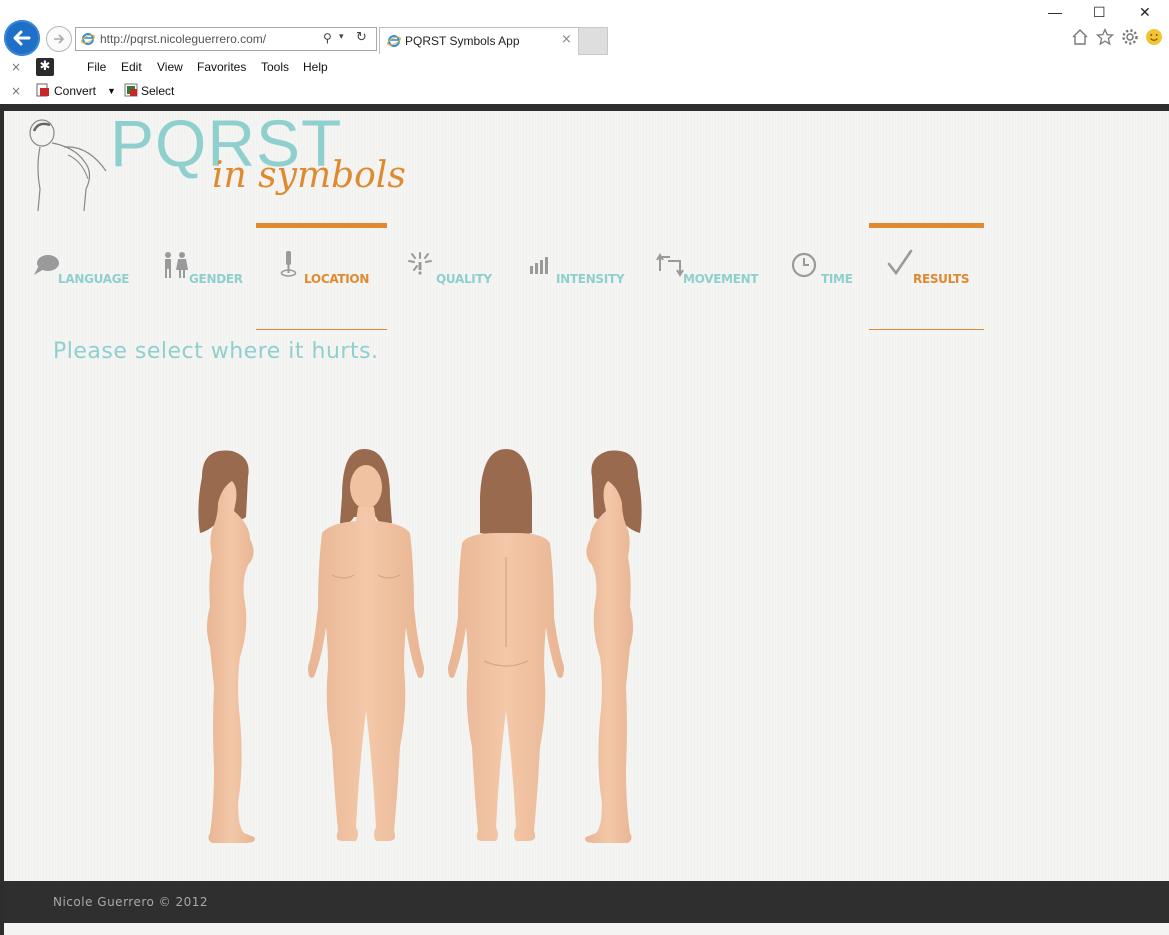 The image size is (1169, 935). Describe the element at coordinates (45, 67) in the screenshot. I see `addon-icon: ✱` at that location.